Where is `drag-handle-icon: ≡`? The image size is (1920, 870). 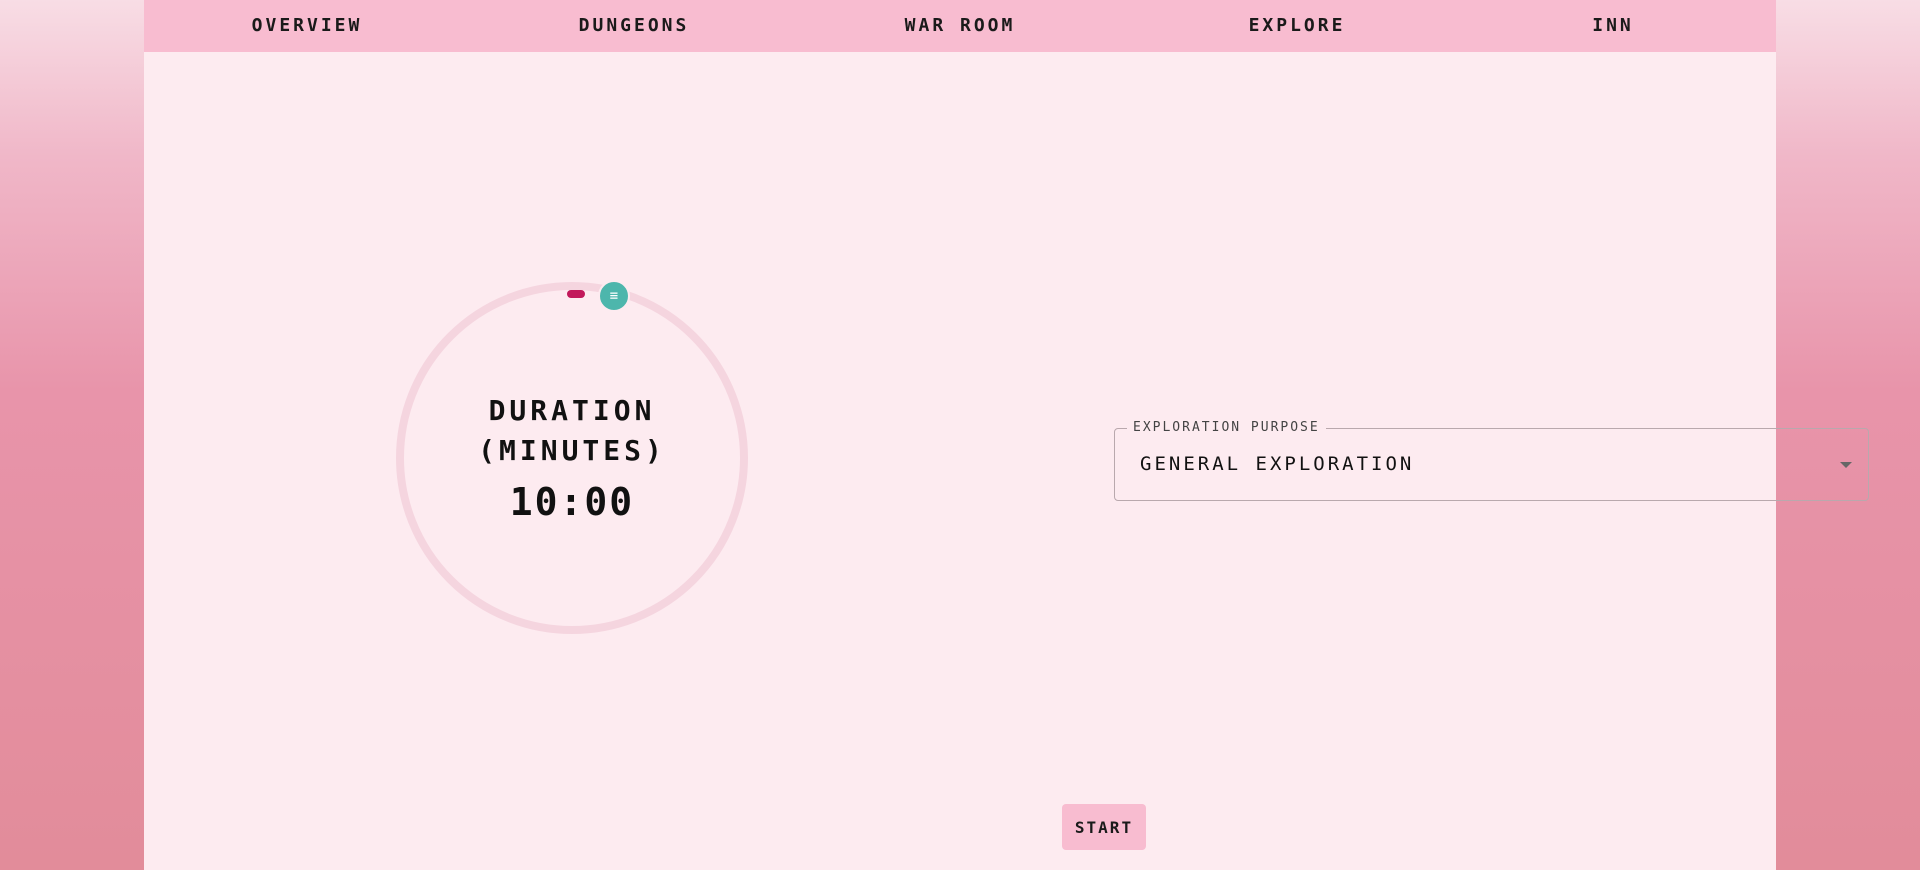 drag-handle-icon: ≡ is located at coordinates (614, 296).